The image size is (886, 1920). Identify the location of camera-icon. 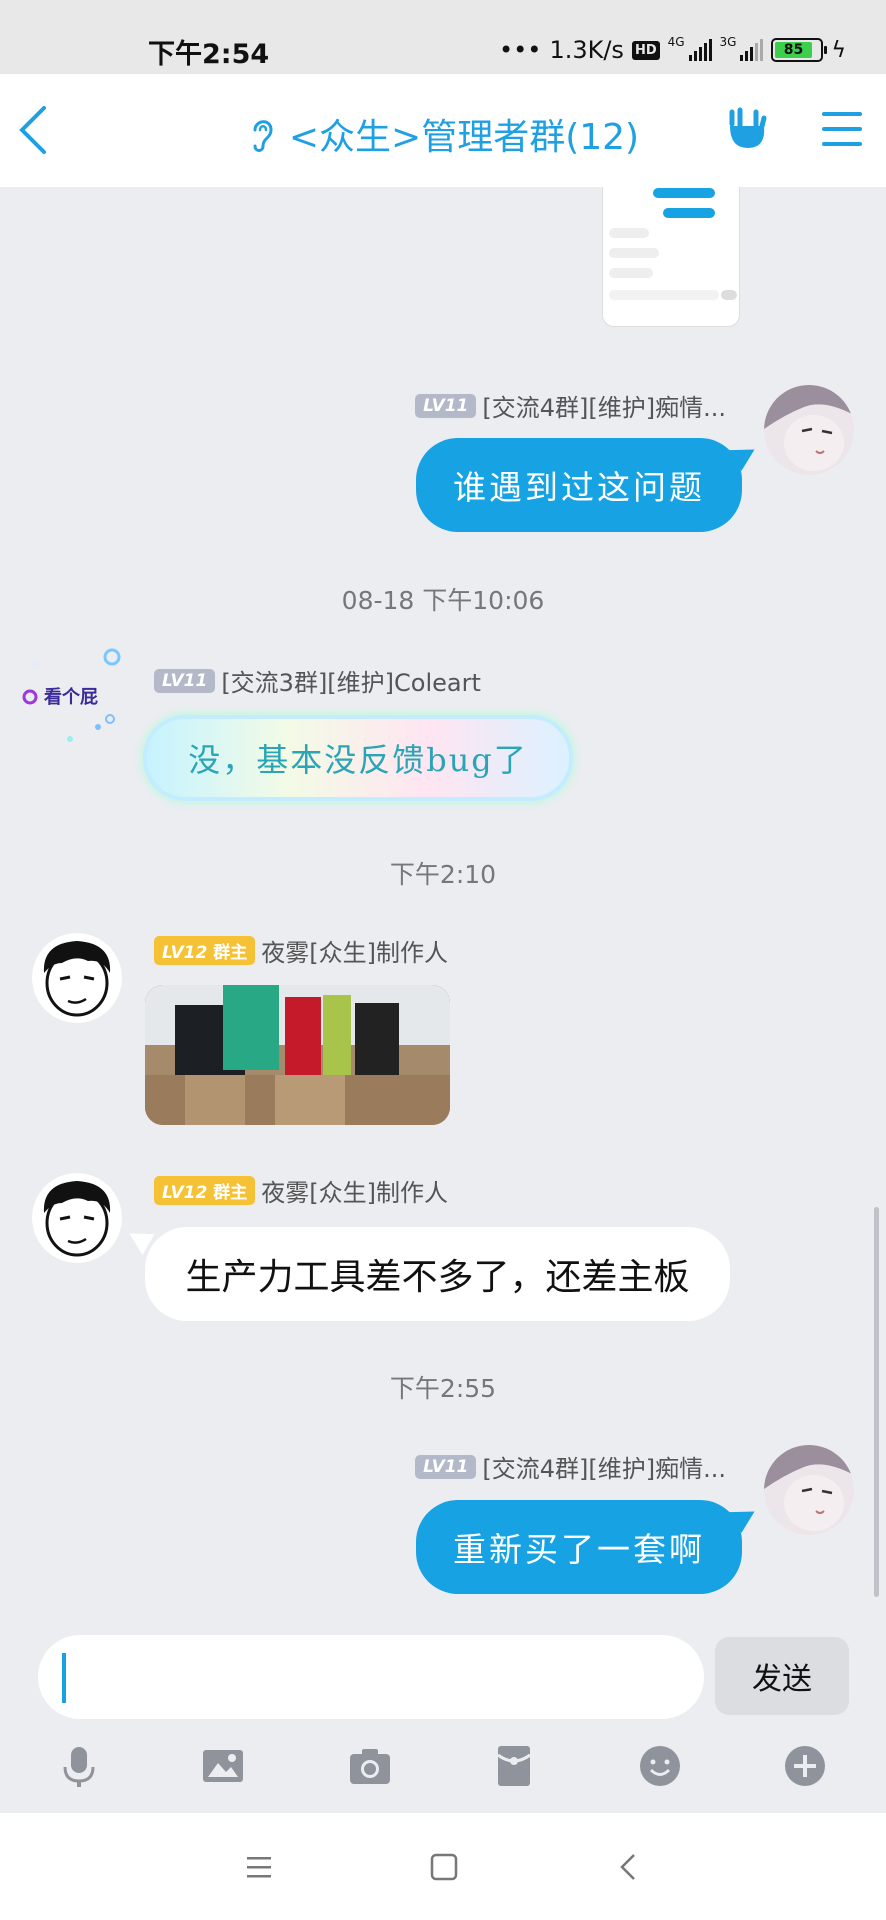
(370, 1766).